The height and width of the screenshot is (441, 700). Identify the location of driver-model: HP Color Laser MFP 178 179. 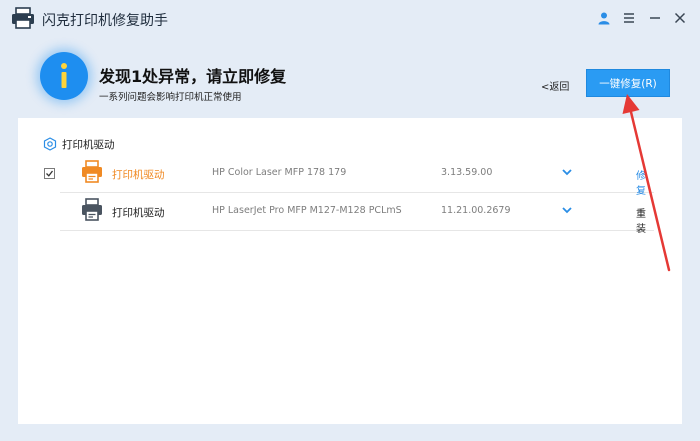
(279, 172).